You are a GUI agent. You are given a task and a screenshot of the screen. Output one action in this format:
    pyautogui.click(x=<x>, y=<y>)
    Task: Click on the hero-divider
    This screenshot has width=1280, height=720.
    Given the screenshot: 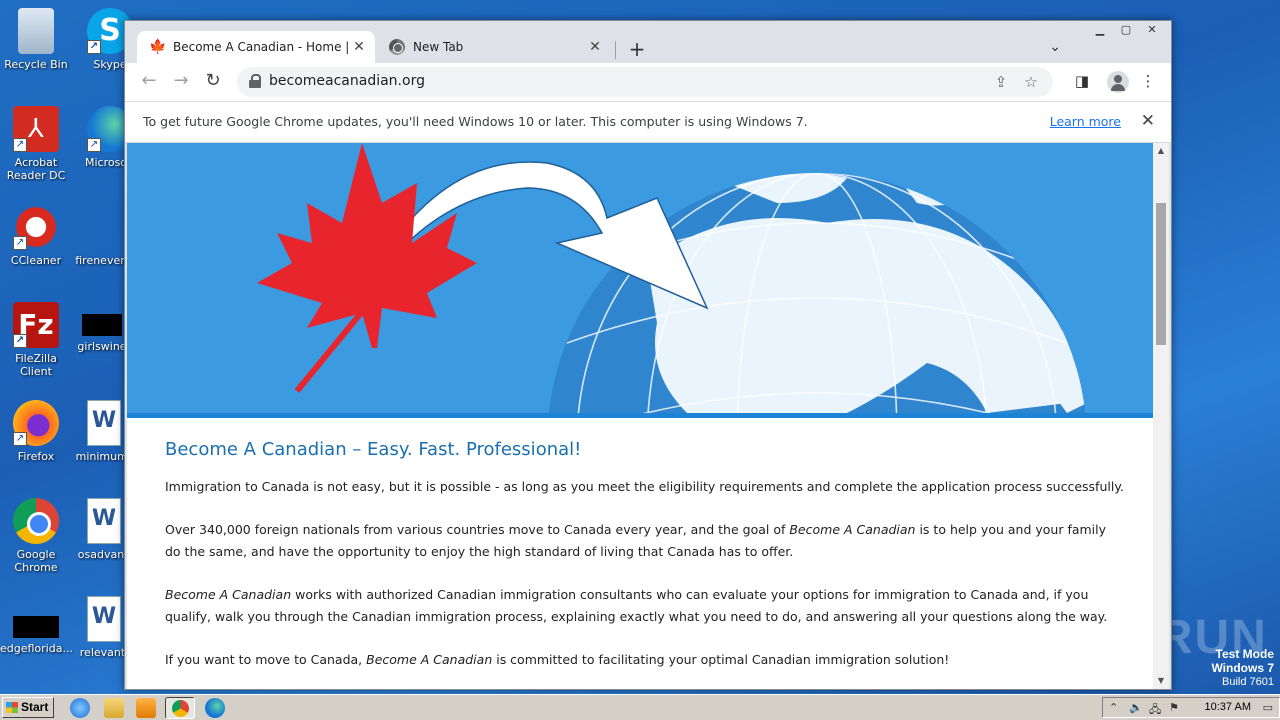 What is the action you would take?
    pyautogui.click(x=640, y=415)
    